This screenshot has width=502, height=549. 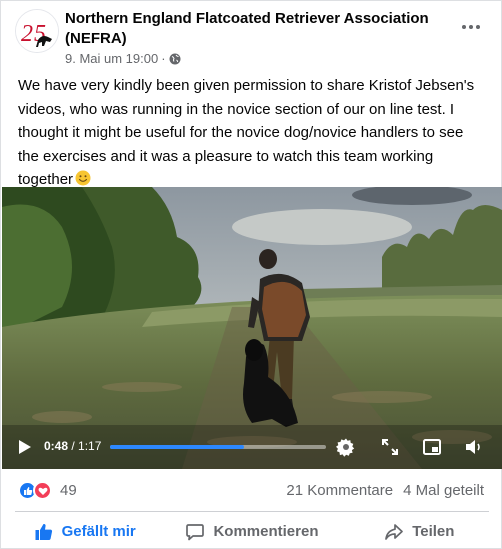 I want to click on video-time: 0:48 / 1:17, so click(x=72, y=446).